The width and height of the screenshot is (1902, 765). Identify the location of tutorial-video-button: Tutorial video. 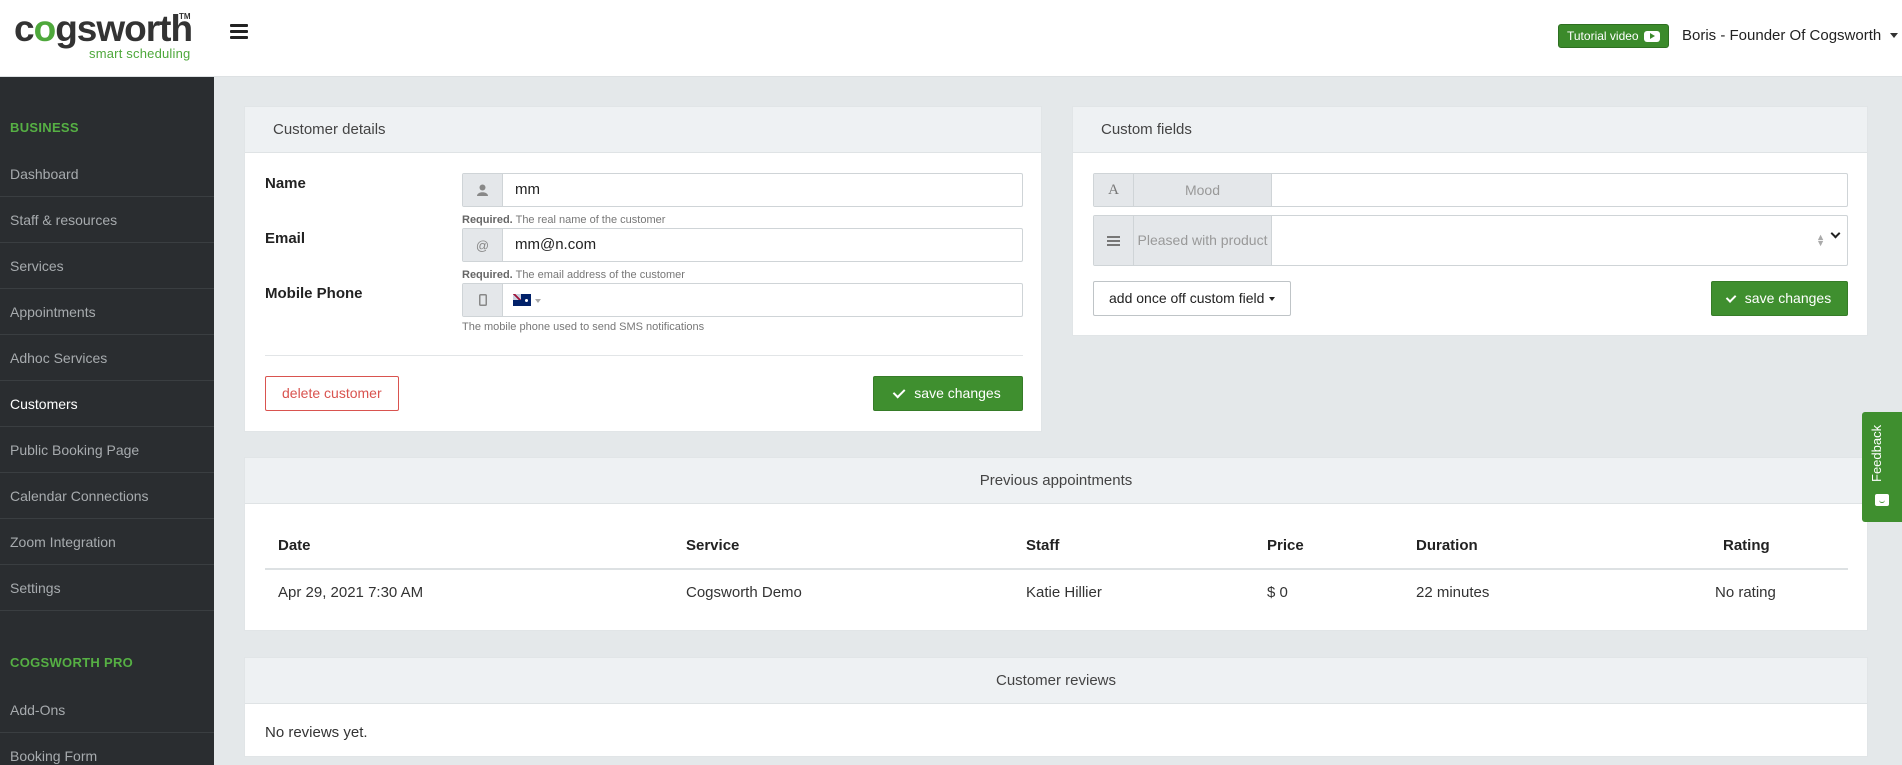
(1613, 36).